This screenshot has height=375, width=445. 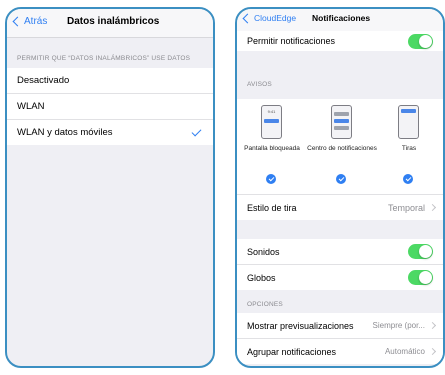 What do you see at coordinates (420, 251) in the screenshot?
I see `sounds-toggle` at bounding box center [420, 251].